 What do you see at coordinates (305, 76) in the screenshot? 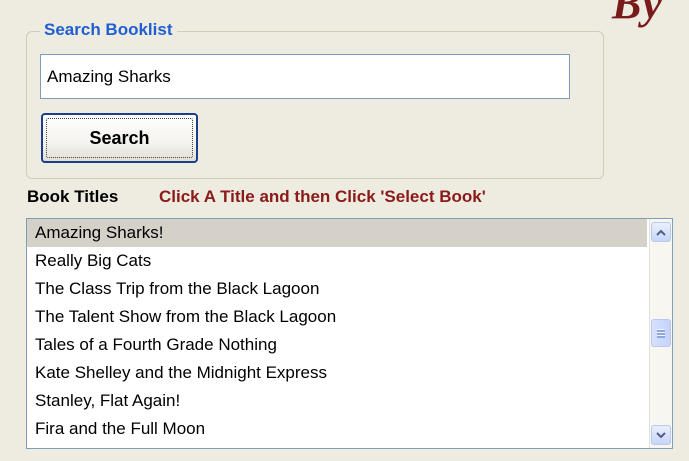
I see `search-input` at bounding box center [305, 76].